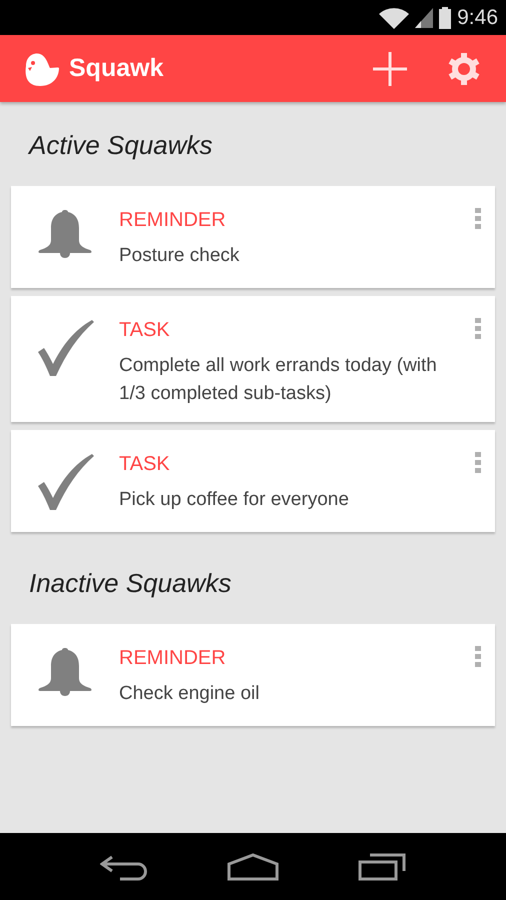 The width and height of the screenshot is (506, 900). Describe the element at coordinates (253, 237) in the screenshot. I see `squawk-card: REMINDER Posture check` at that location.